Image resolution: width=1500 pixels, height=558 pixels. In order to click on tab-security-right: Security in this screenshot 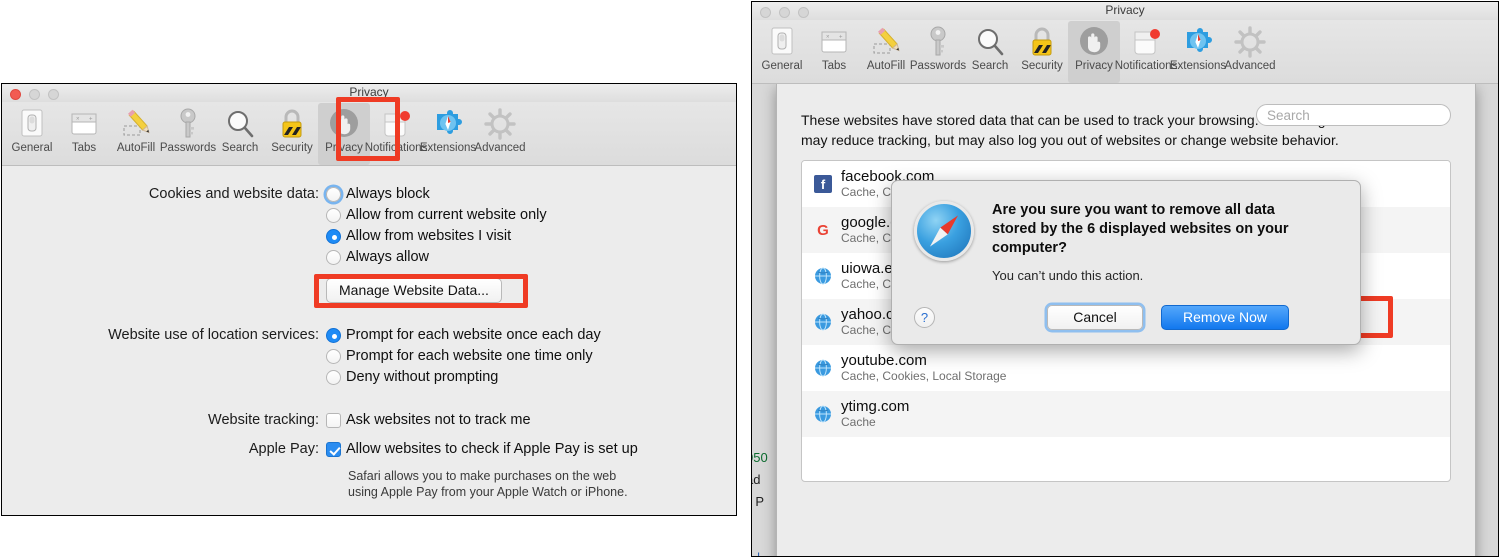, I will do `click(1042, 52)`.